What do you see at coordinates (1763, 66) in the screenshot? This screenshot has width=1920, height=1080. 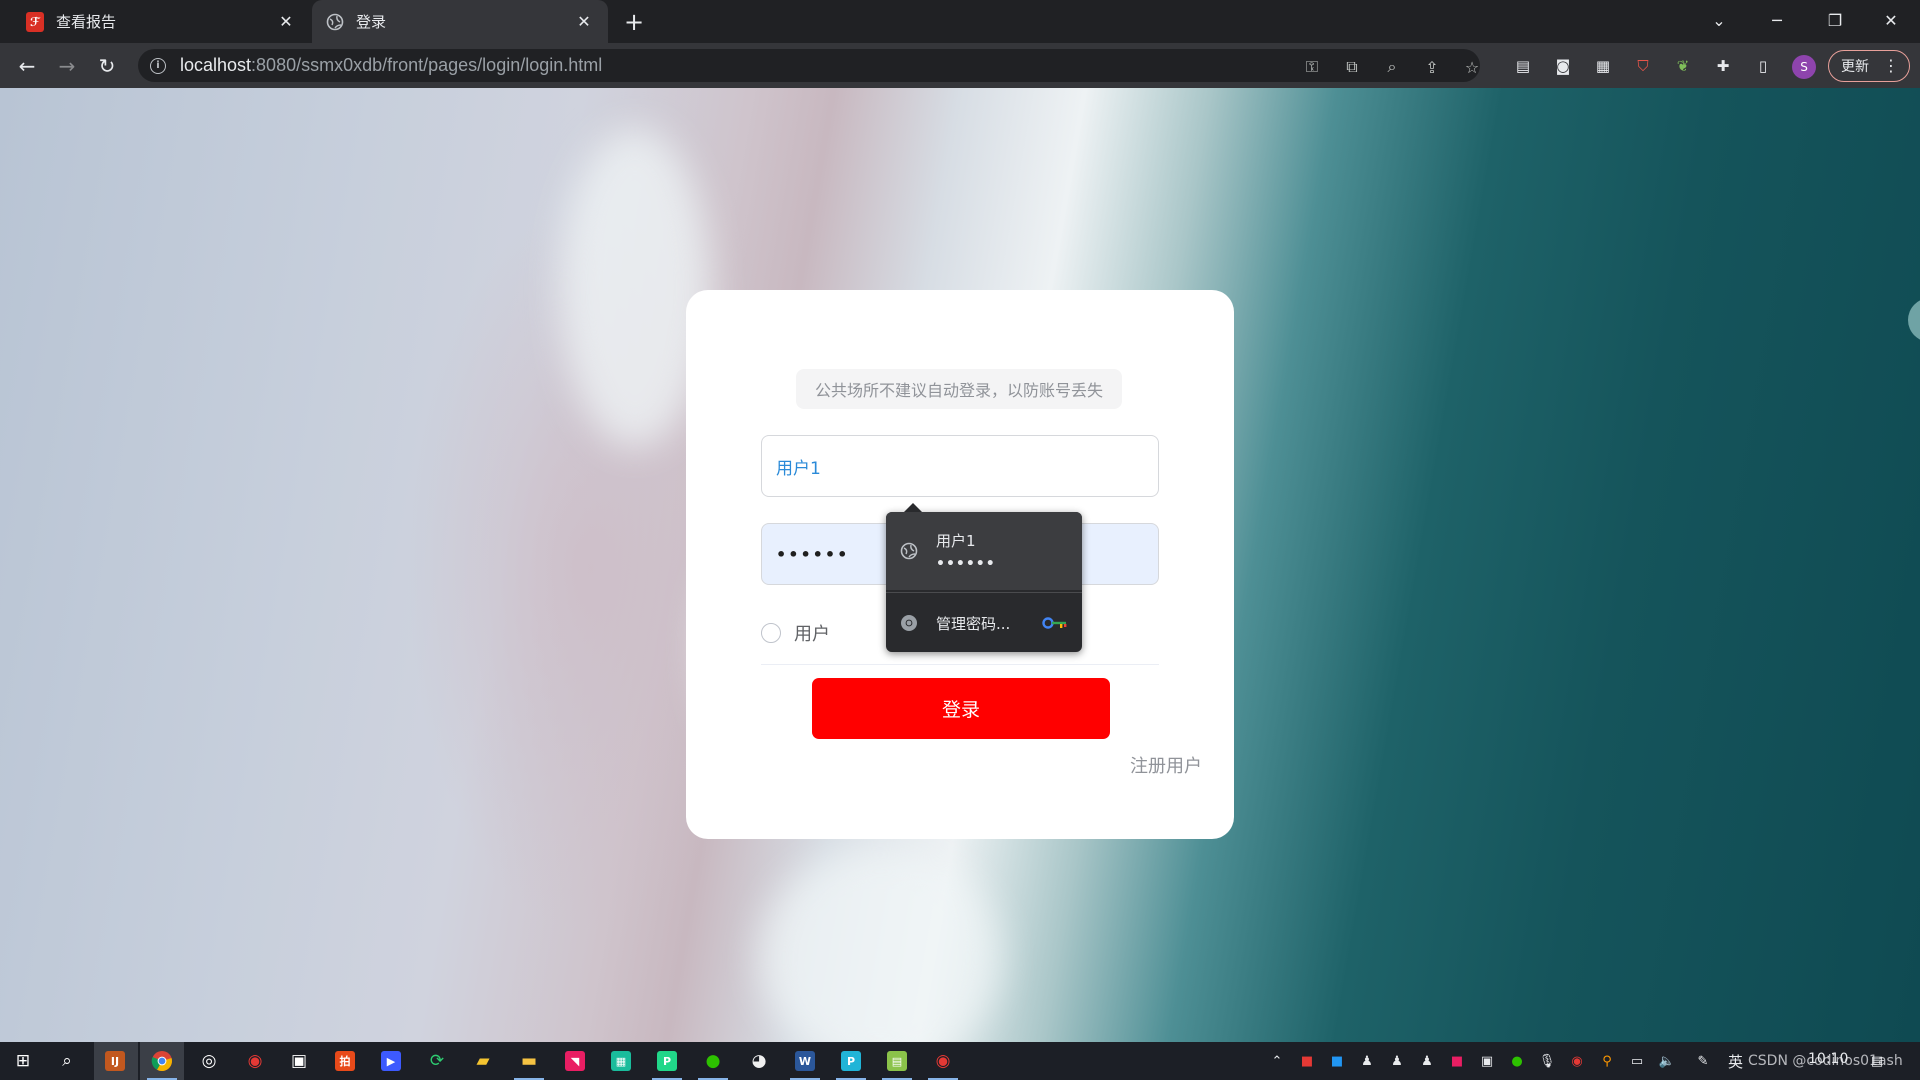 I see `side-panel-icon: ▯` at bounding box center [1763, 66].